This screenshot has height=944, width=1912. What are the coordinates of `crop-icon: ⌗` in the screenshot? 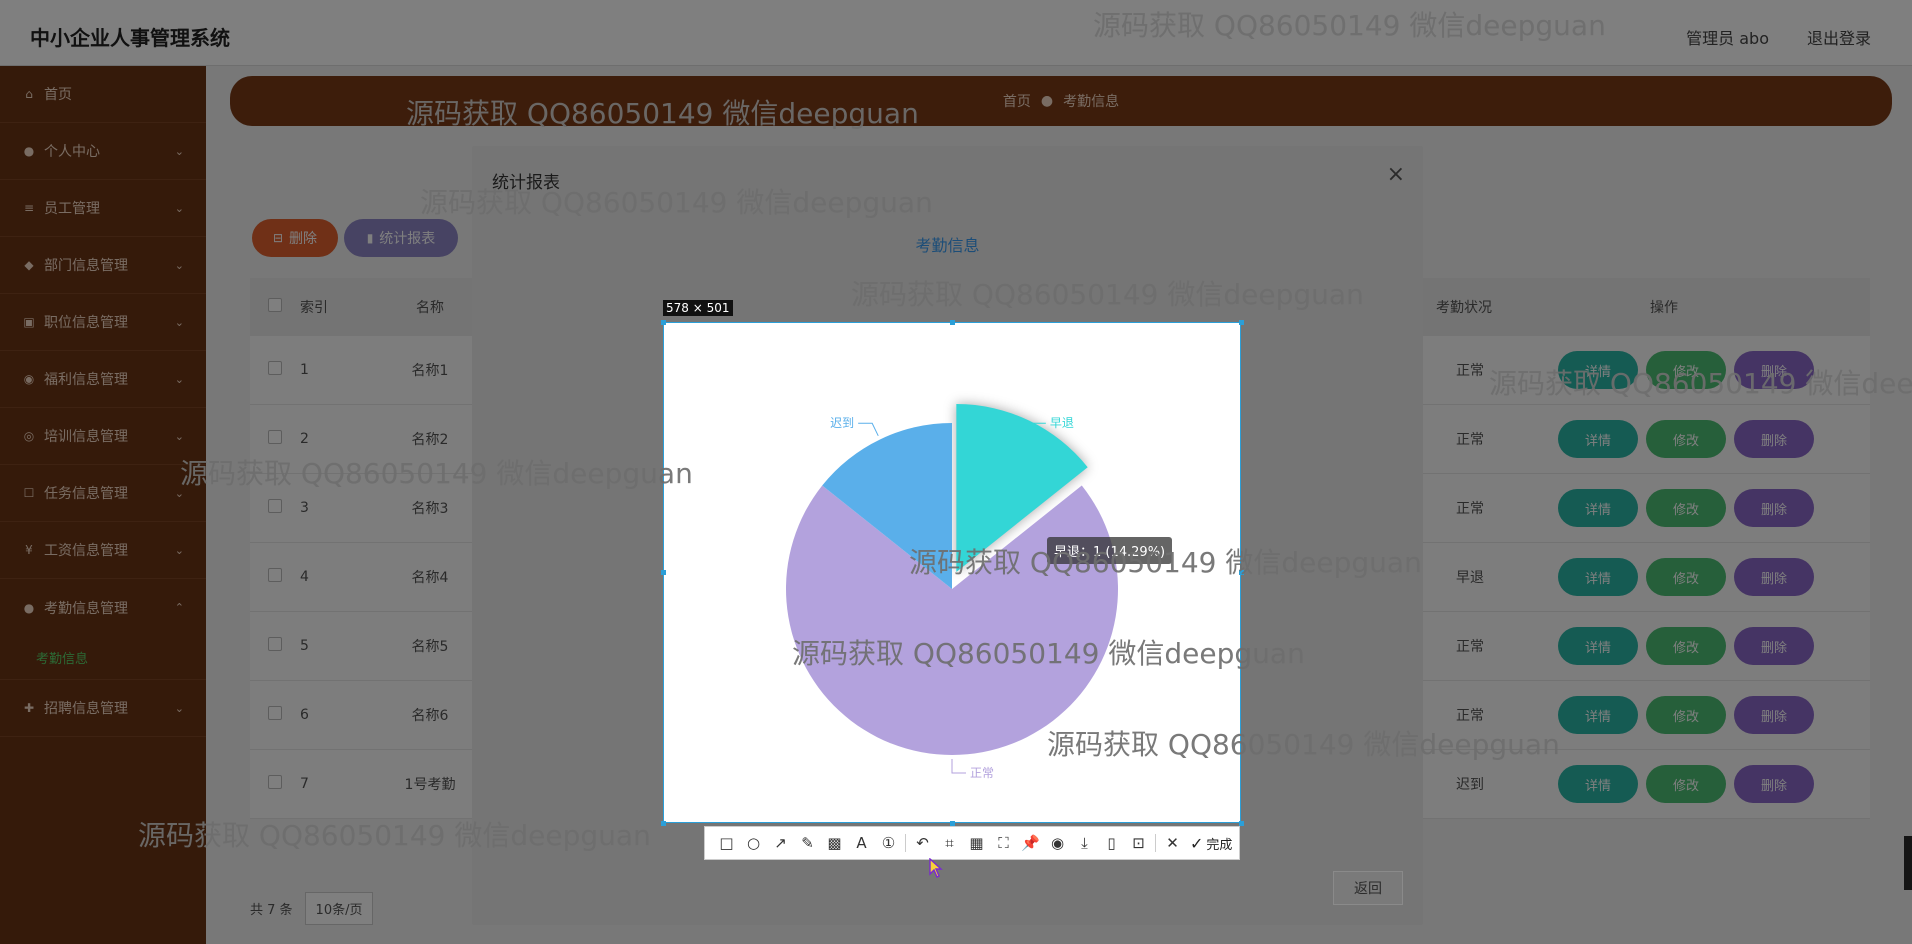 It's located at (949, 843).